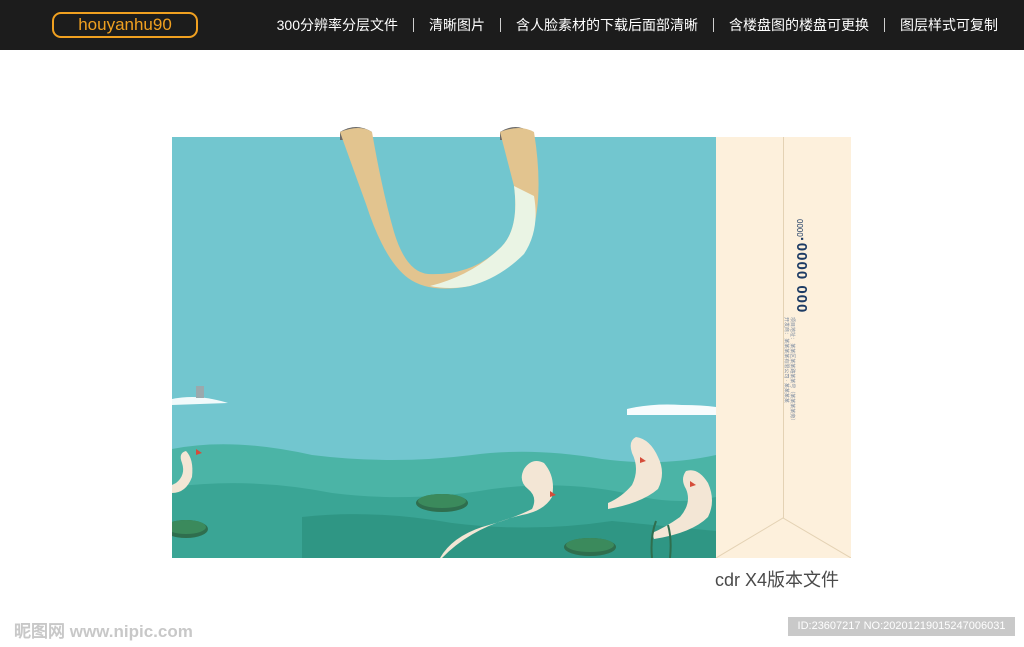 This screenshot has width=1024, height=647. Describe the element at coordinates (949, 25) in the screenshot. I see `feature-item: 图层样式可复制` at that location.